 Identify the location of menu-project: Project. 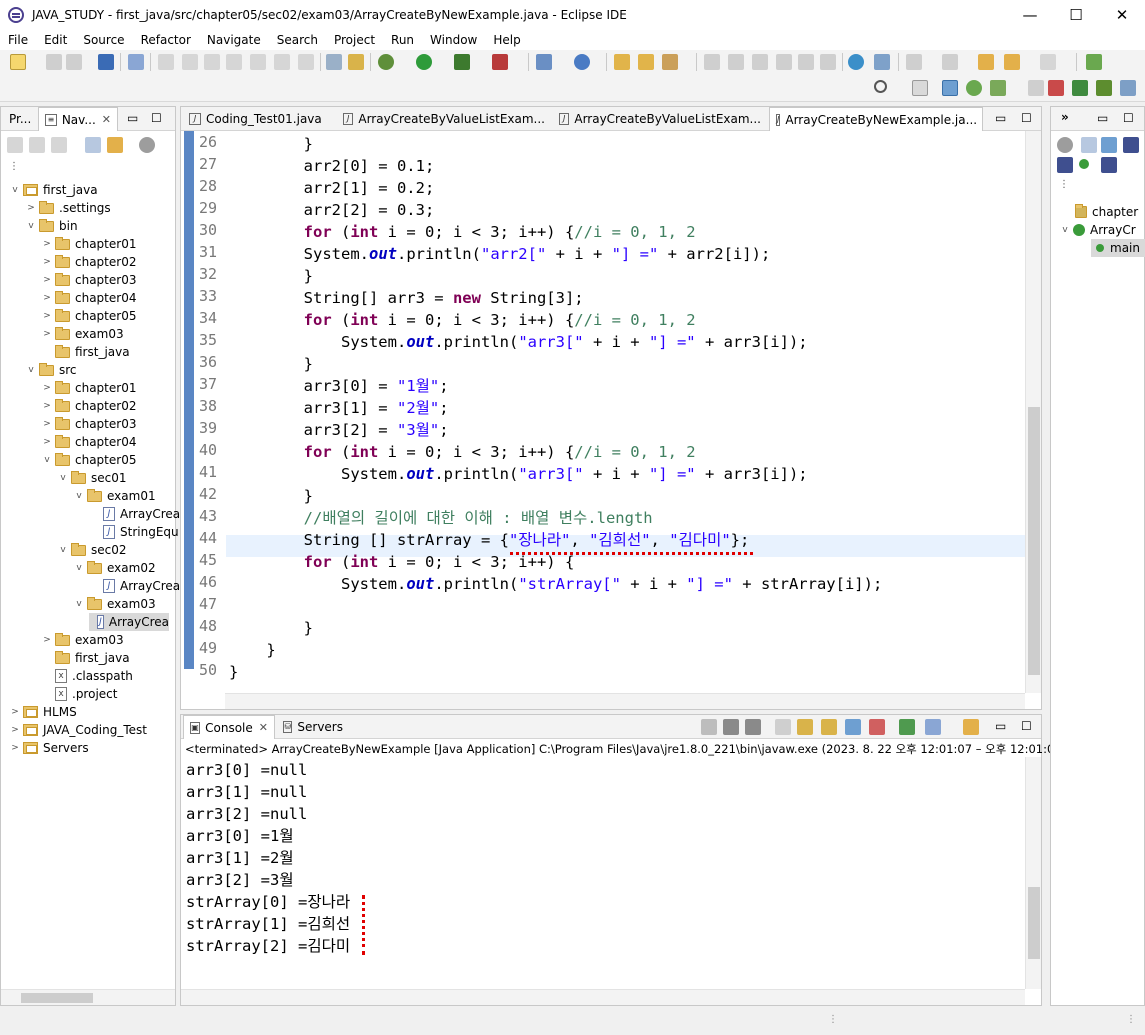
(354, 40).